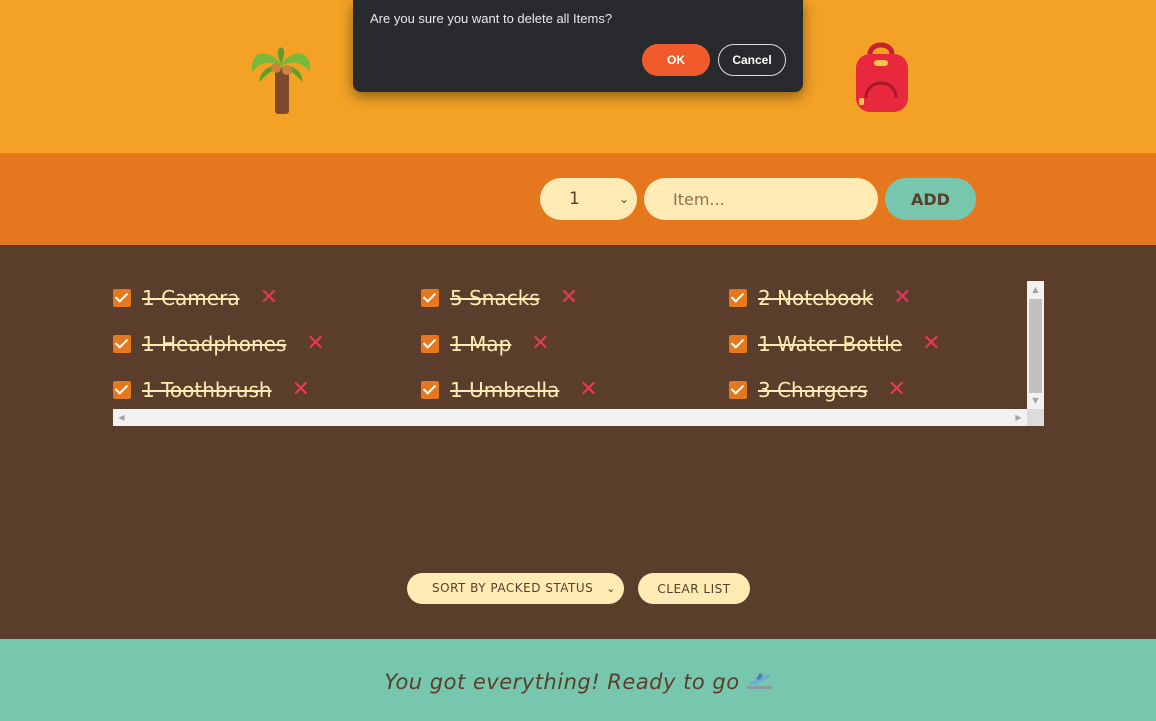  I want to click on cancel-button: Cancel, so click(752, 60).